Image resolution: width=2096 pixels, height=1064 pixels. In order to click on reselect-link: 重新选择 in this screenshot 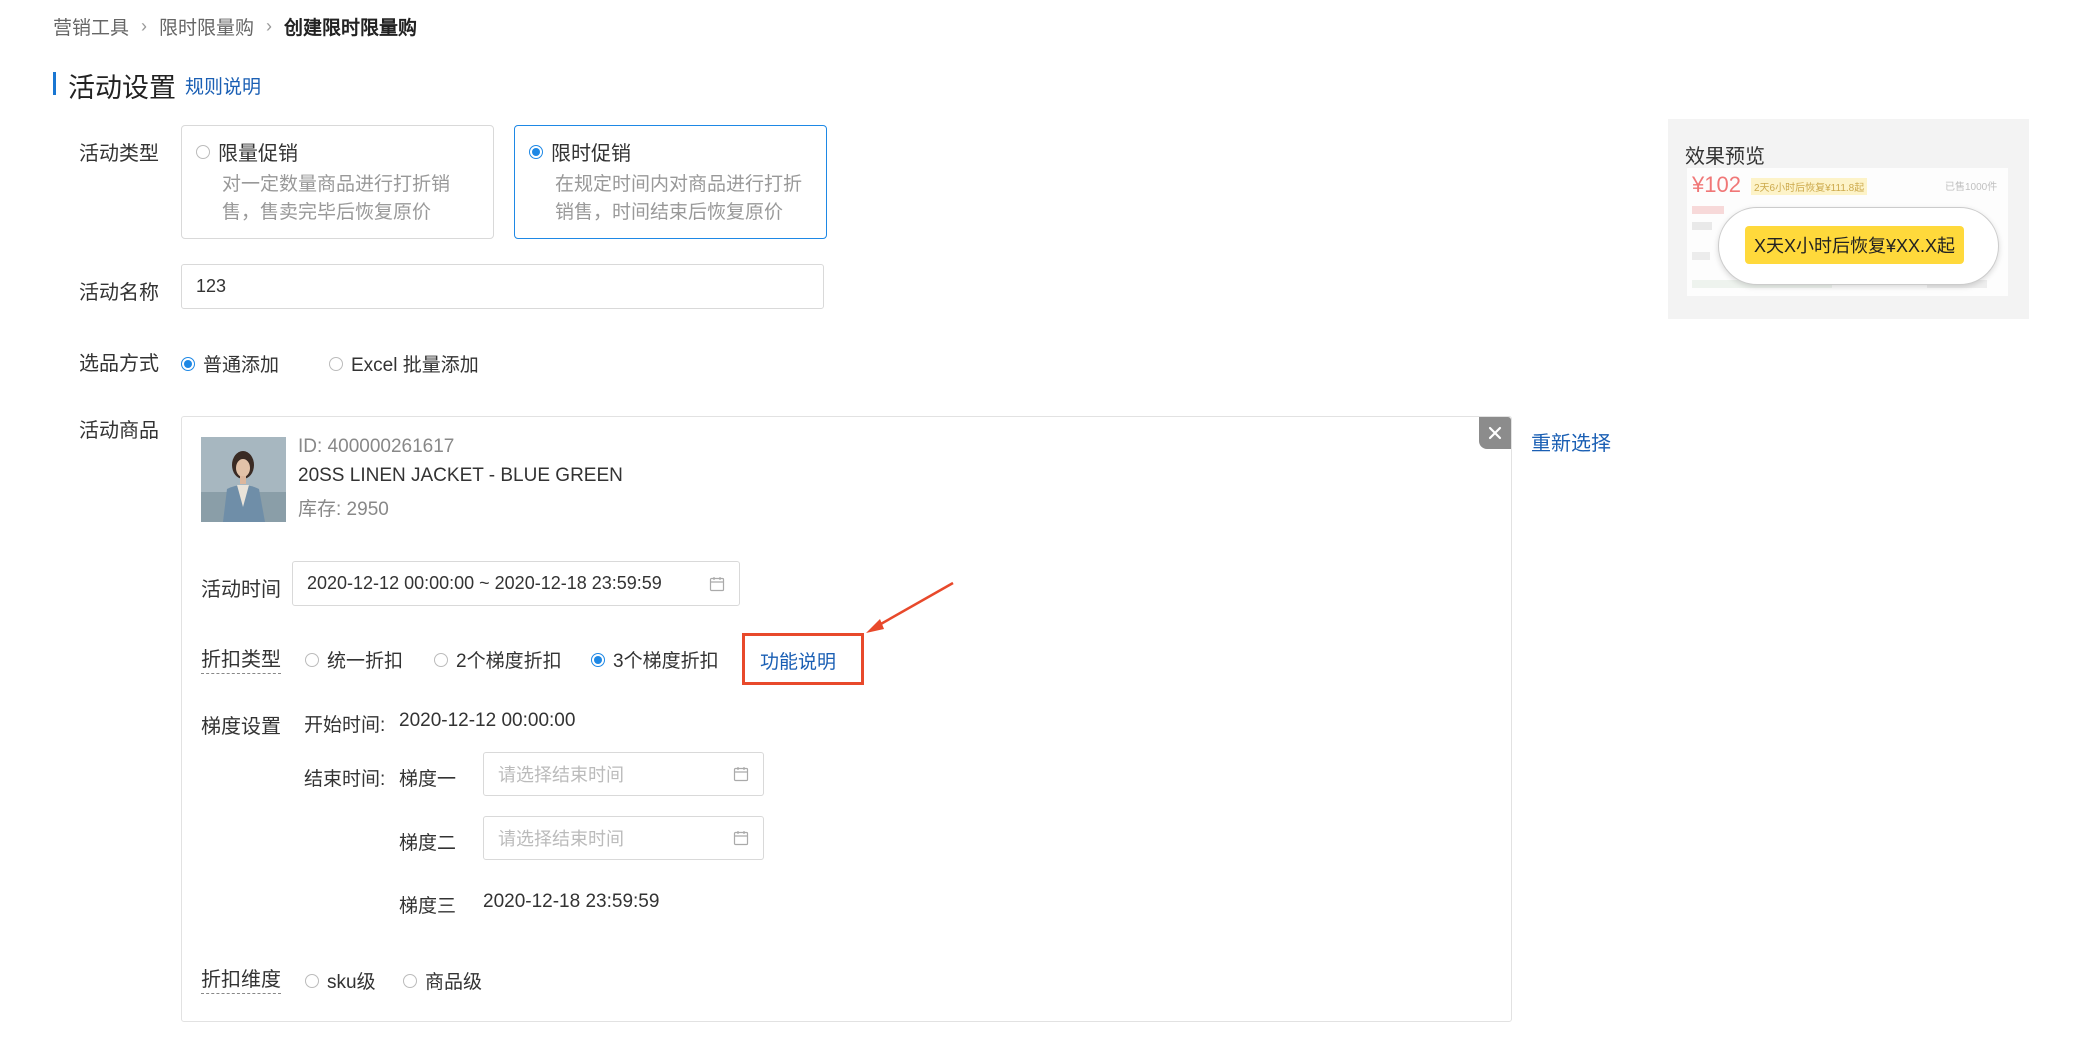, I will do `click(1571, 441)`.